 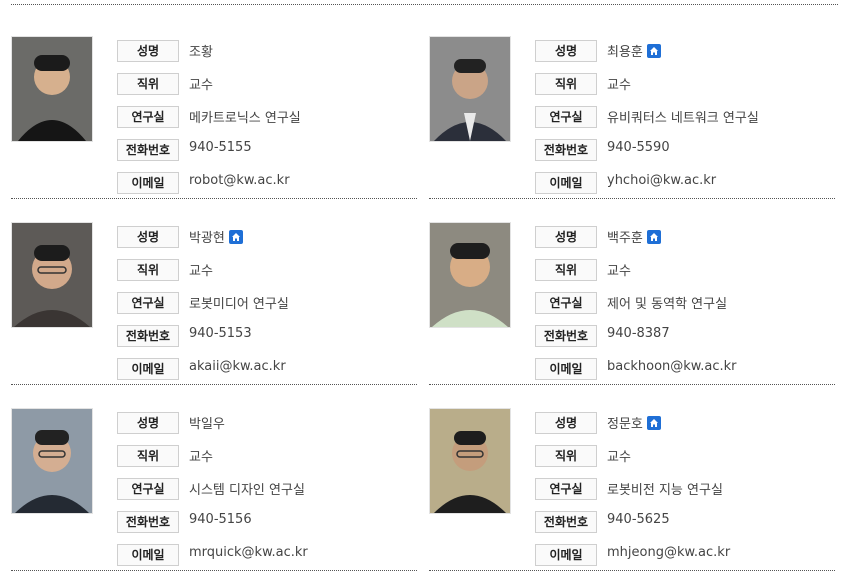 I want to click on phone-value: 940-8387, so click(x=638, y=333).